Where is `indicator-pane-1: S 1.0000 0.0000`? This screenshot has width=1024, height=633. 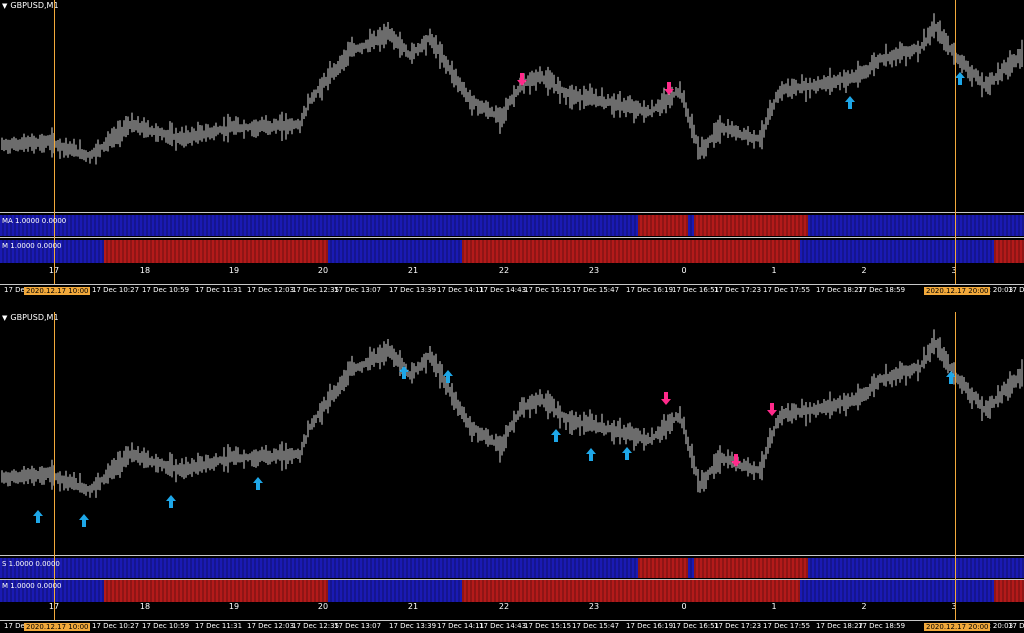 indicator-pane-1: S 1.0000 0.0000 is located at coordinates (512, 568).